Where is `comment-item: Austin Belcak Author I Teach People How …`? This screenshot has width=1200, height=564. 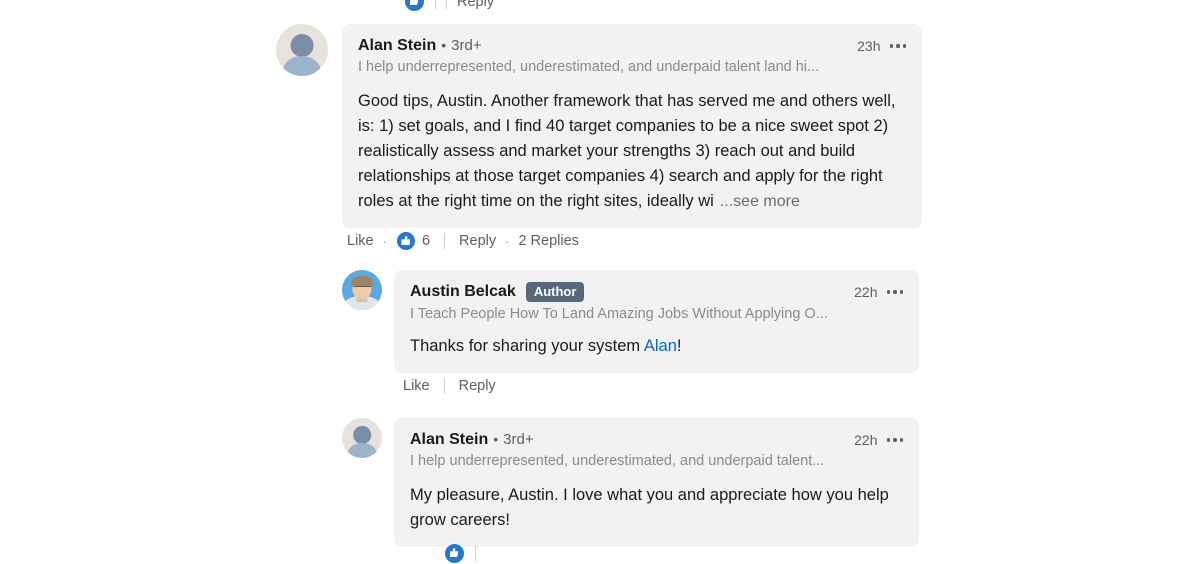 comment-item: Austin Belcak Author I Teach People How … is located at coordinates (630, 321).